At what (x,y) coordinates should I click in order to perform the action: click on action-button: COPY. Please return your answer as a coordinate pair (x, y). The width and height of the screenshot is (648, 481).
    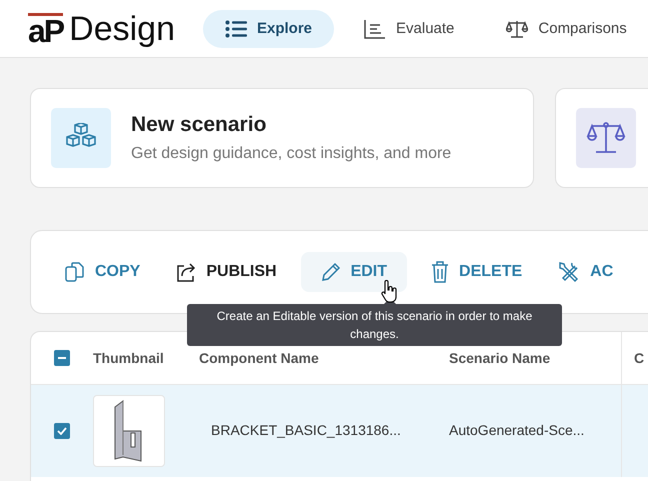
    Looking at the image, I should click on (102, 272).